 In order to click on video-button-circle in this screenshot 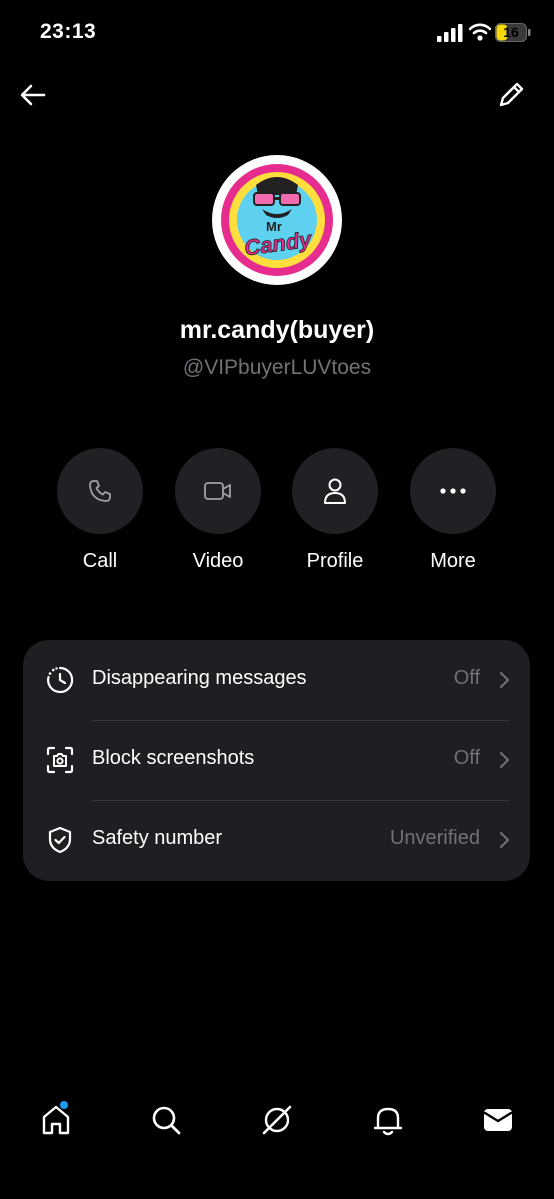, I will do `click(218, 491)`.